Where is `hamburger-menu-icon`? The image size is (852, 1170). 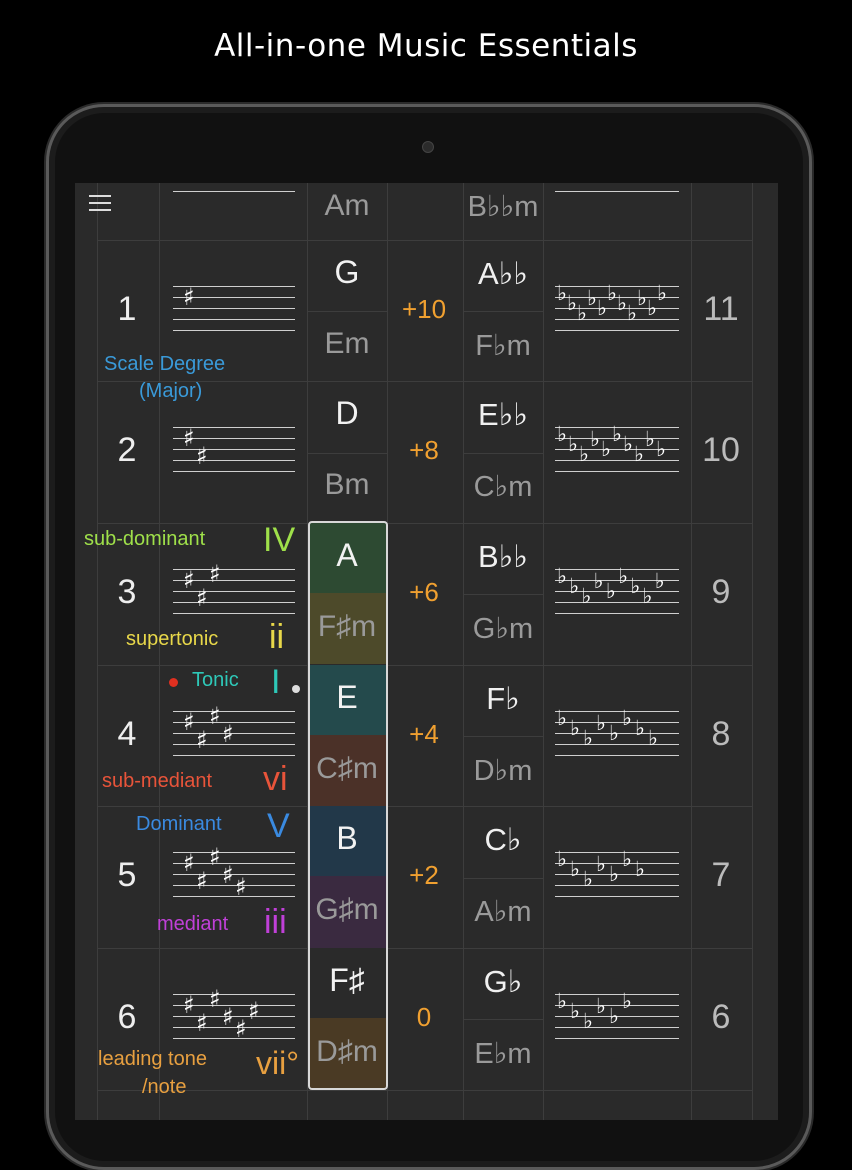
hamburger-menu-icon is located at coordinates (100, 204).